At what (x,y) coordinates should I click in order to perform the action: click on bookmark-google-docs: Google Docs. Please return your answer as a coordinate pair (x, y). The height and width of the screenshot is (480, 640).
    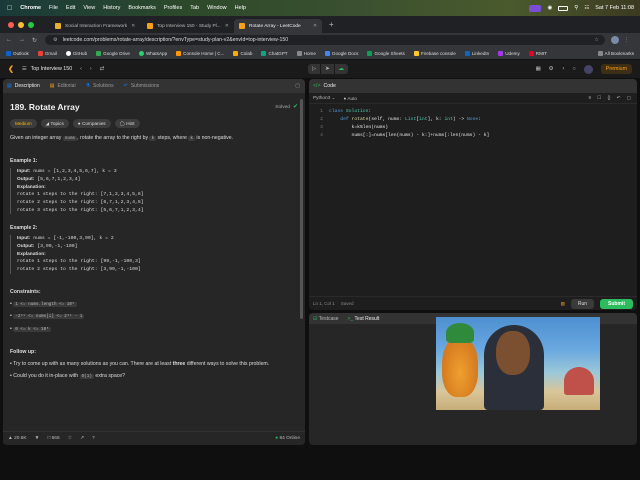
    Looking at the image, I should click on (341, 53).